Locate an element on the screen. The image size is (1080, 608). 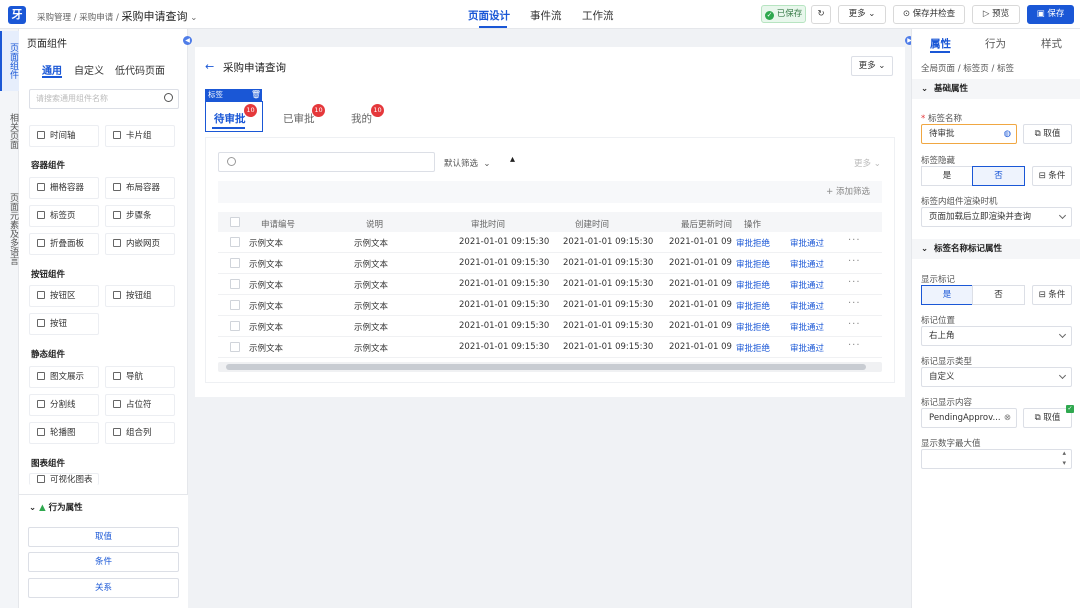
component-nav: 导航 is located at coordinates (140, 377).